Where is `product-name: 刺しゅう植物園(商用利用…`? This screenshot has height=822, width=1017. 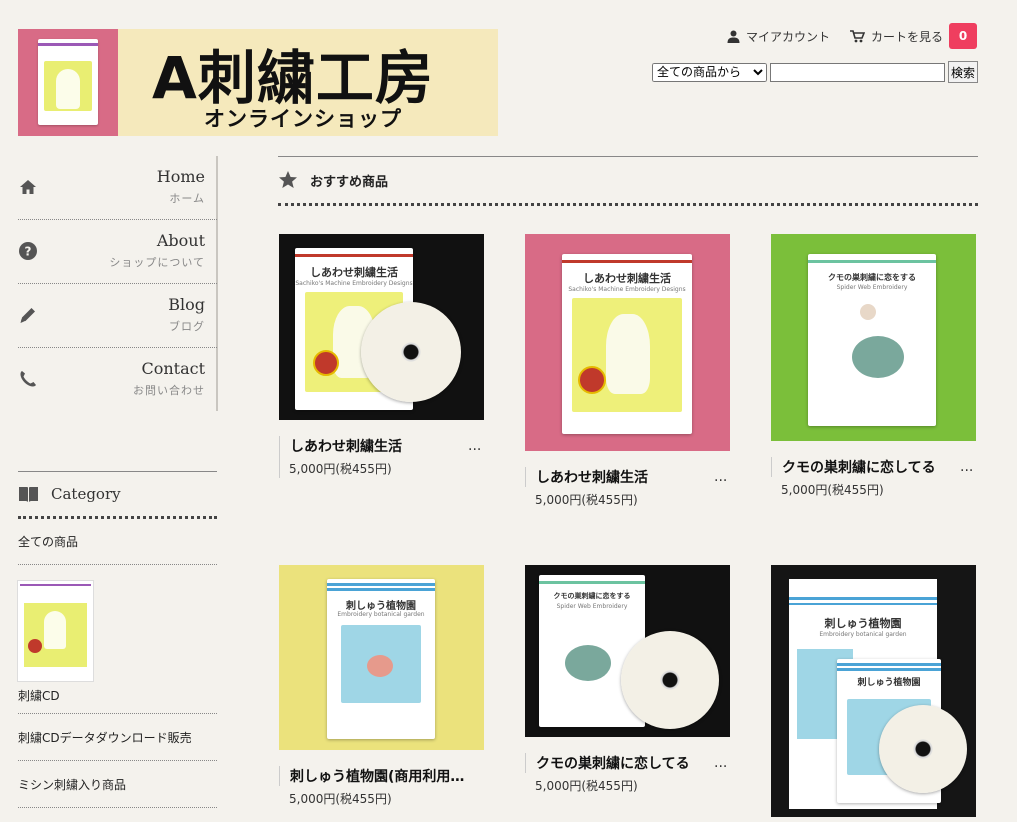
product-name: 刺しゅう植物園(商用利用… is located at coordinates (379, 776).